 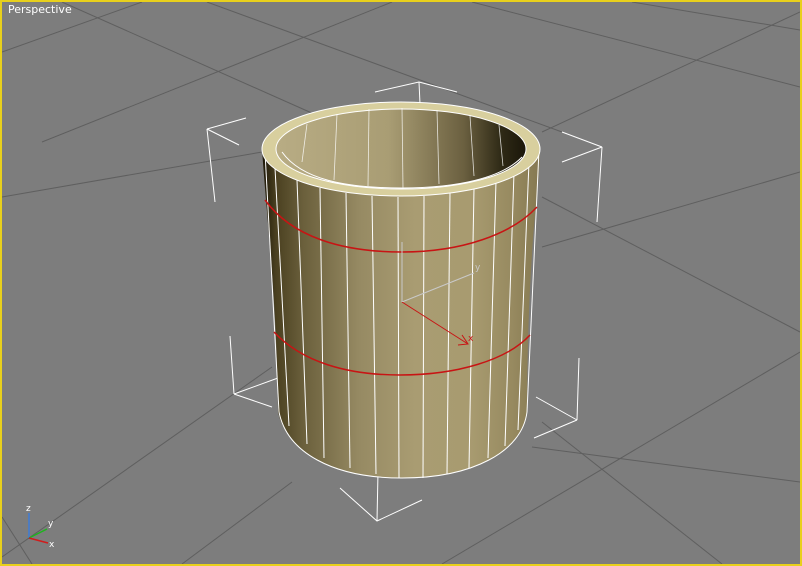 What do you see at coordinates (28, 509) in the screenshot?
I see `tripod-z-label: z` at bounding box center [28, 509].